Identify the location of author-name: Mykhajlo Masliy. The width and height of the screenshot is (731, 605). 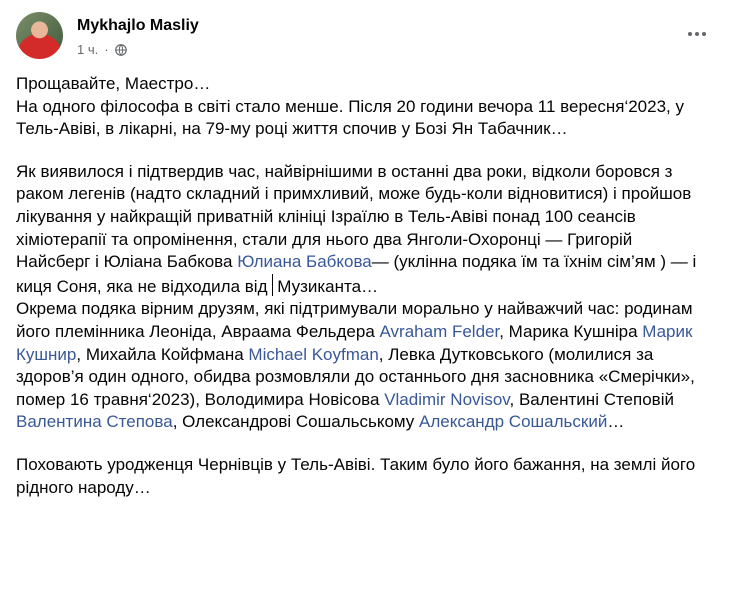
(138, 26).